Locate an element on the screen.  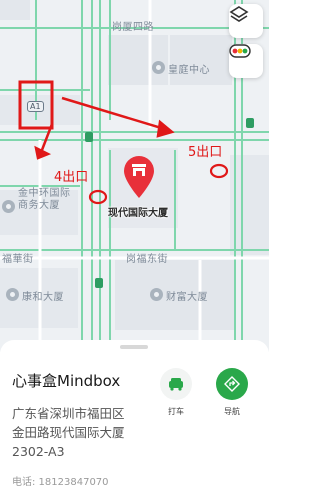
traffic-light-icon is located at coordinates (240, 51).